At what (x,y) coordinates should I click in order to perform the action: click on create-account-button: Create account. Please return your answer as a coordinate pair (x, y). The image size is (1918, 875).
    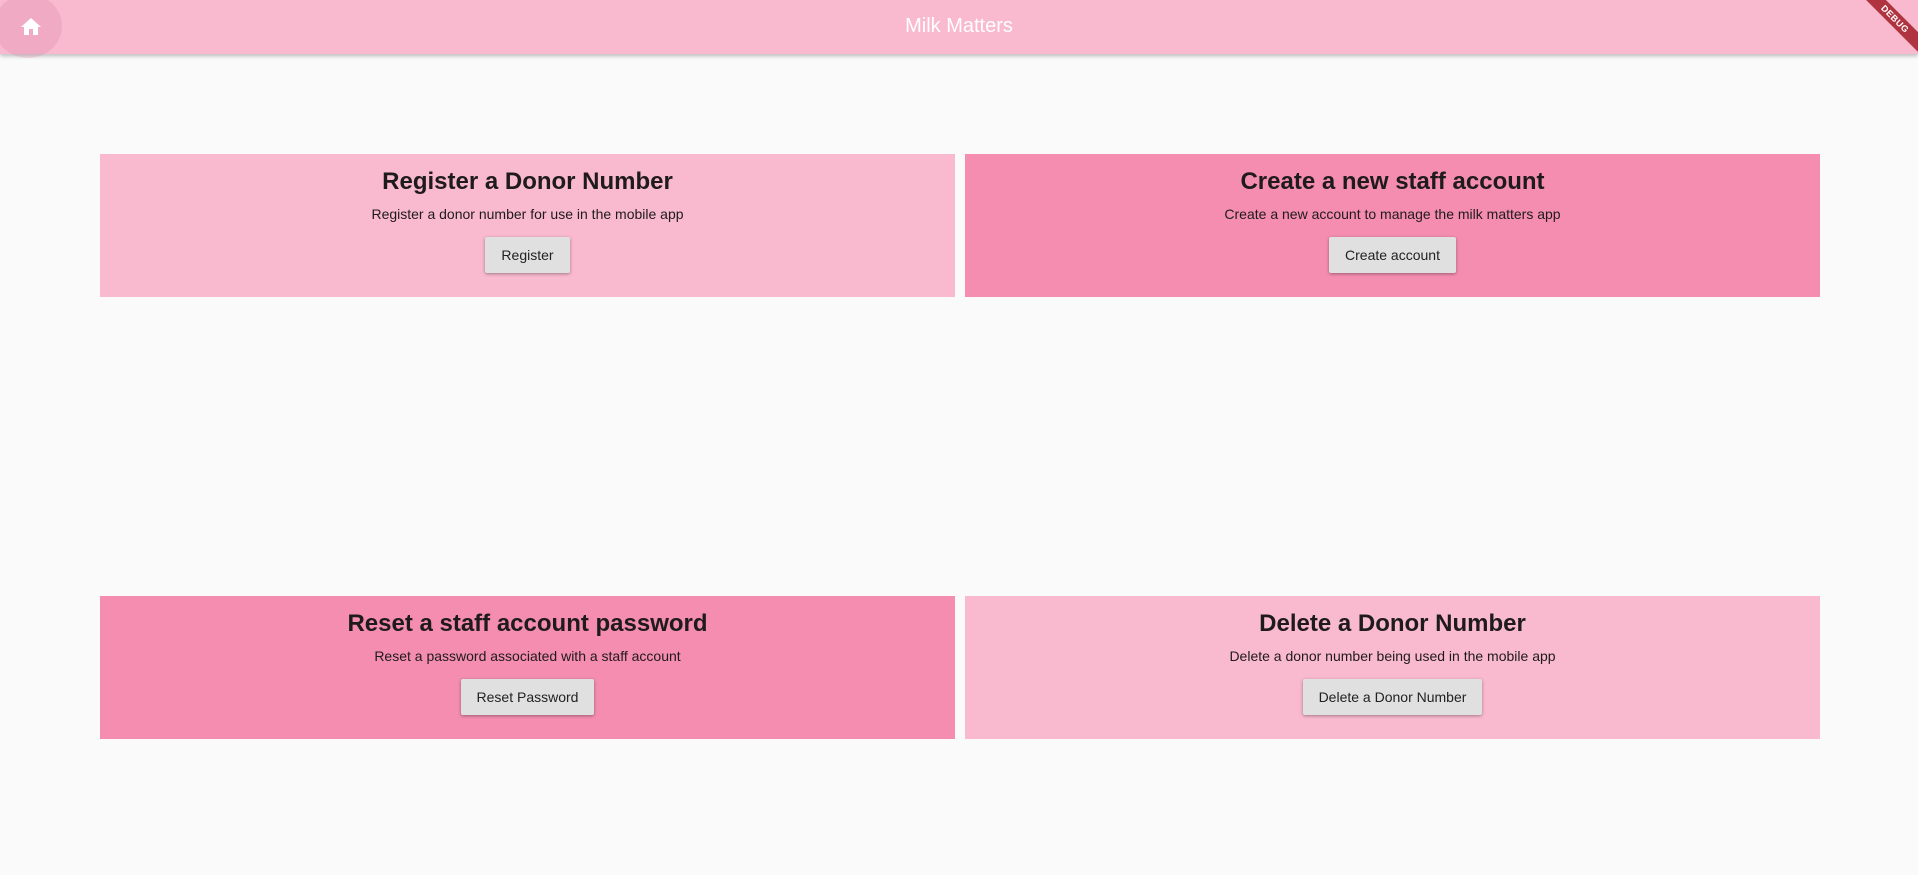
    Looking at the image, I should click on (1392, 255).